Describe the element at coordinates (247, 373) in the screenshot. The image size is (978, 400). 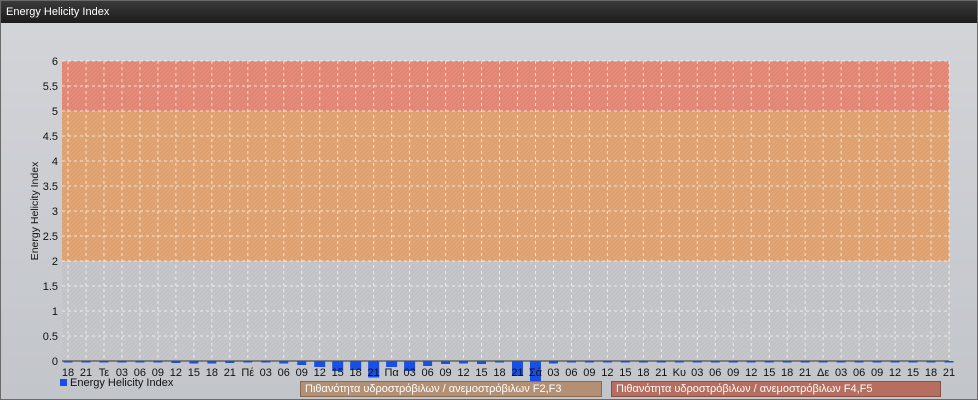
I see `x-tick-label: Πέ` at that location.